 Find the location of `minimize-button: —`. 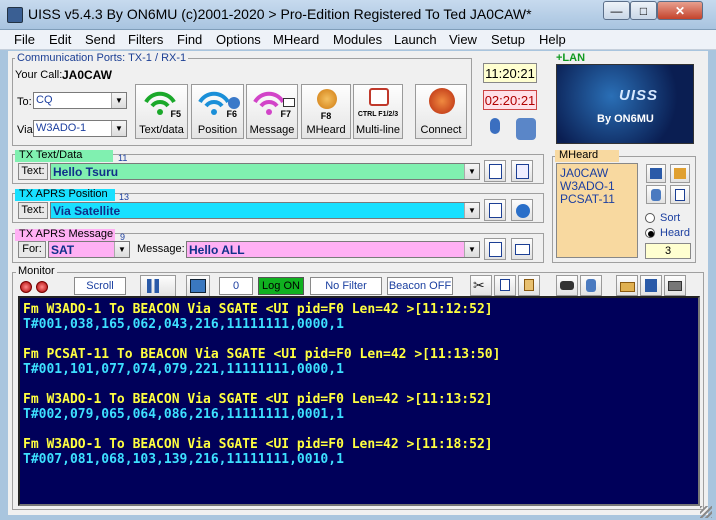

minimize-button: — is located at coordinates (616, 10).